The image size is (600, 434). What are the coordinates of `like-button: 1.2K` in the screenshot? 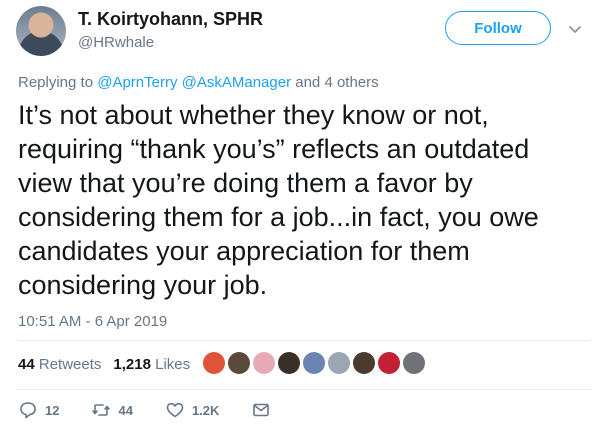 It's located at (192, 410).